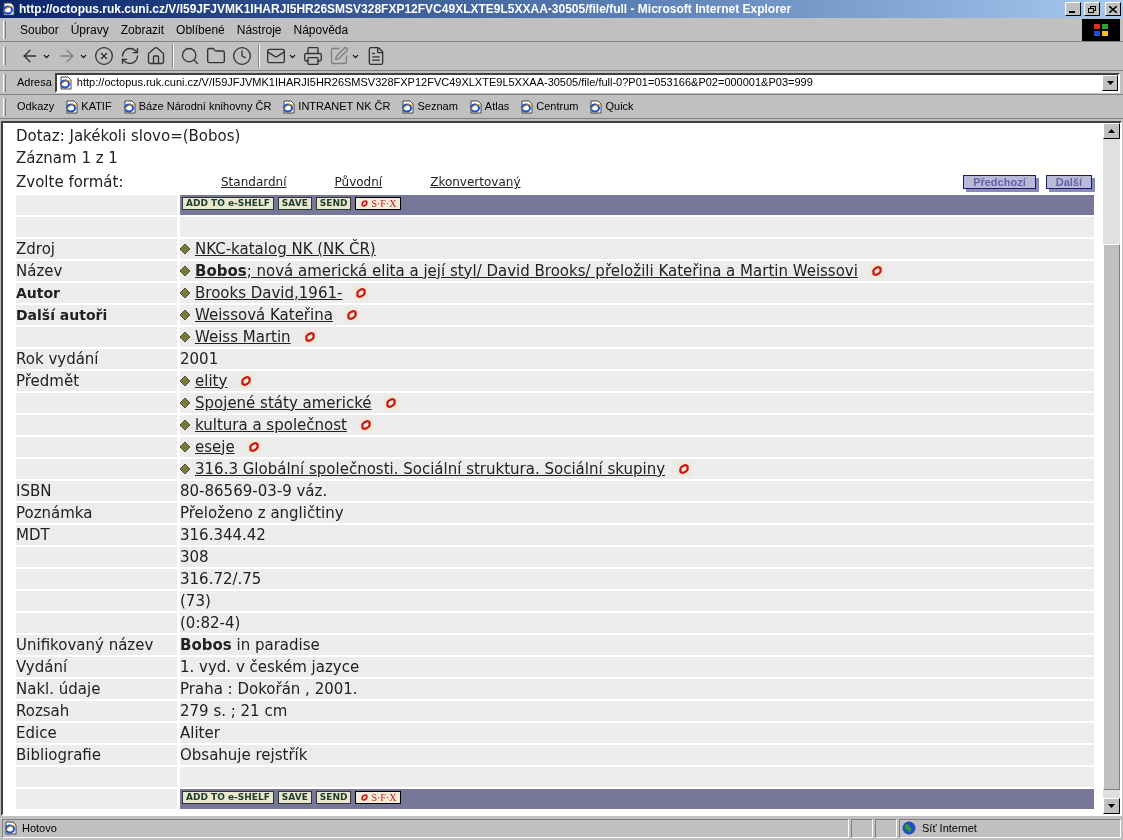 The height and width of the screenshot is (840, 1123). Describe the element at coordinates (284, 249) in the screenshot. I see `record-link: NKC-katalog NK (NK ČR)` at that location.